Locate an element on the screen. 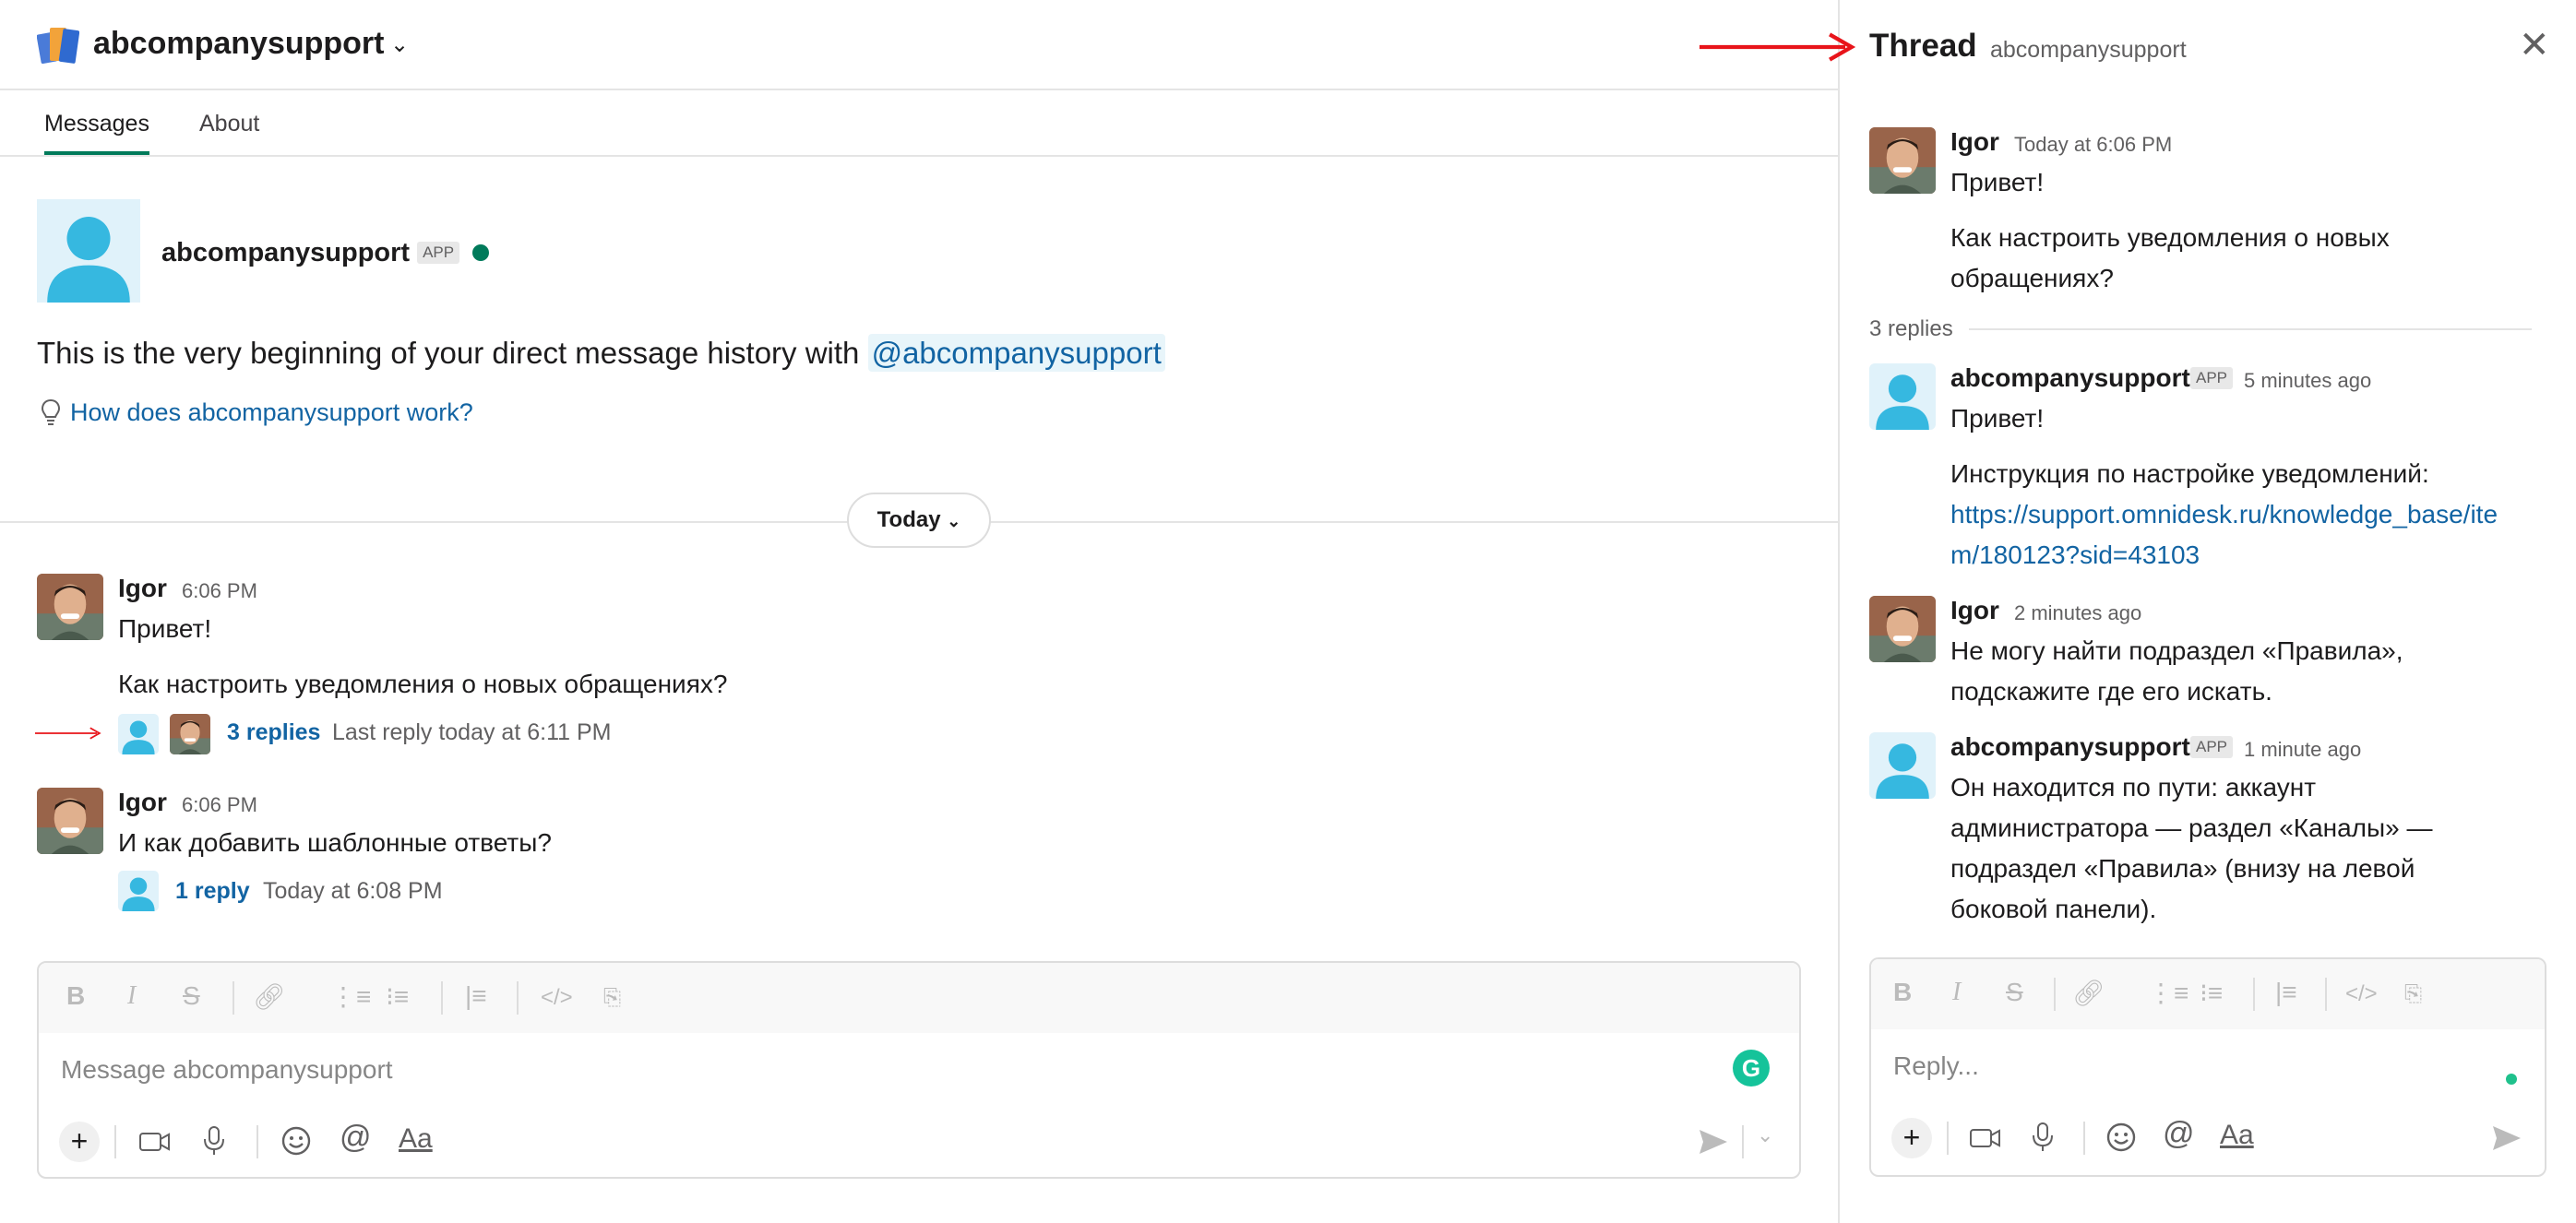  channel-tabs: Messages About is located at coordinates (919, 123).